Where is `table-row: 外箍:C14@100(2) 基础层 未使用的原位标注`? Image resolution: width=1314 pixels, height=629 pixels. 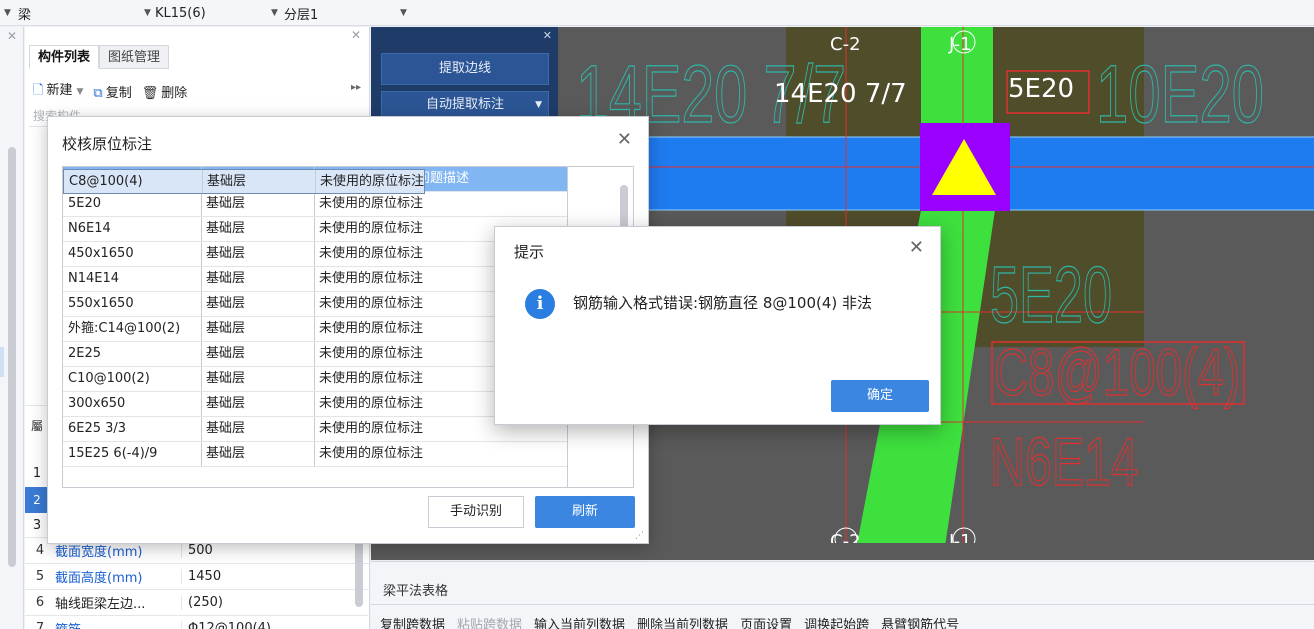 table-row: 外箍:C14@100(2) 基础层 未使用的原位标注 is located at coordinates (315, 329).